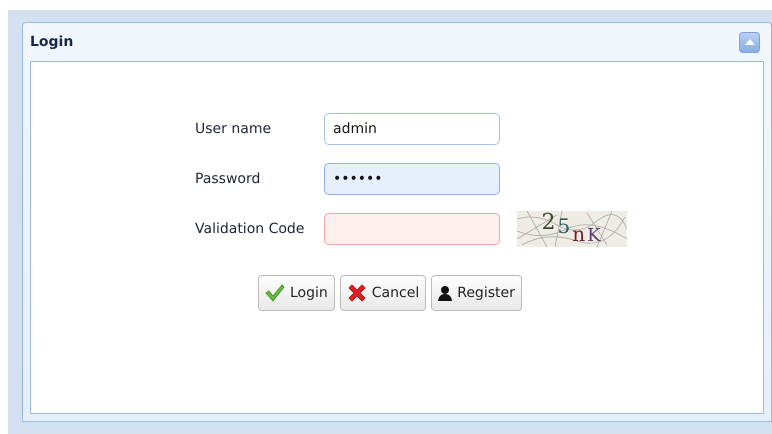 This screenshot has width=772, height=434. What do you see at coordinates (412, 228) in the screenshot?
I see `input-field` at bounding box center [412, 228].